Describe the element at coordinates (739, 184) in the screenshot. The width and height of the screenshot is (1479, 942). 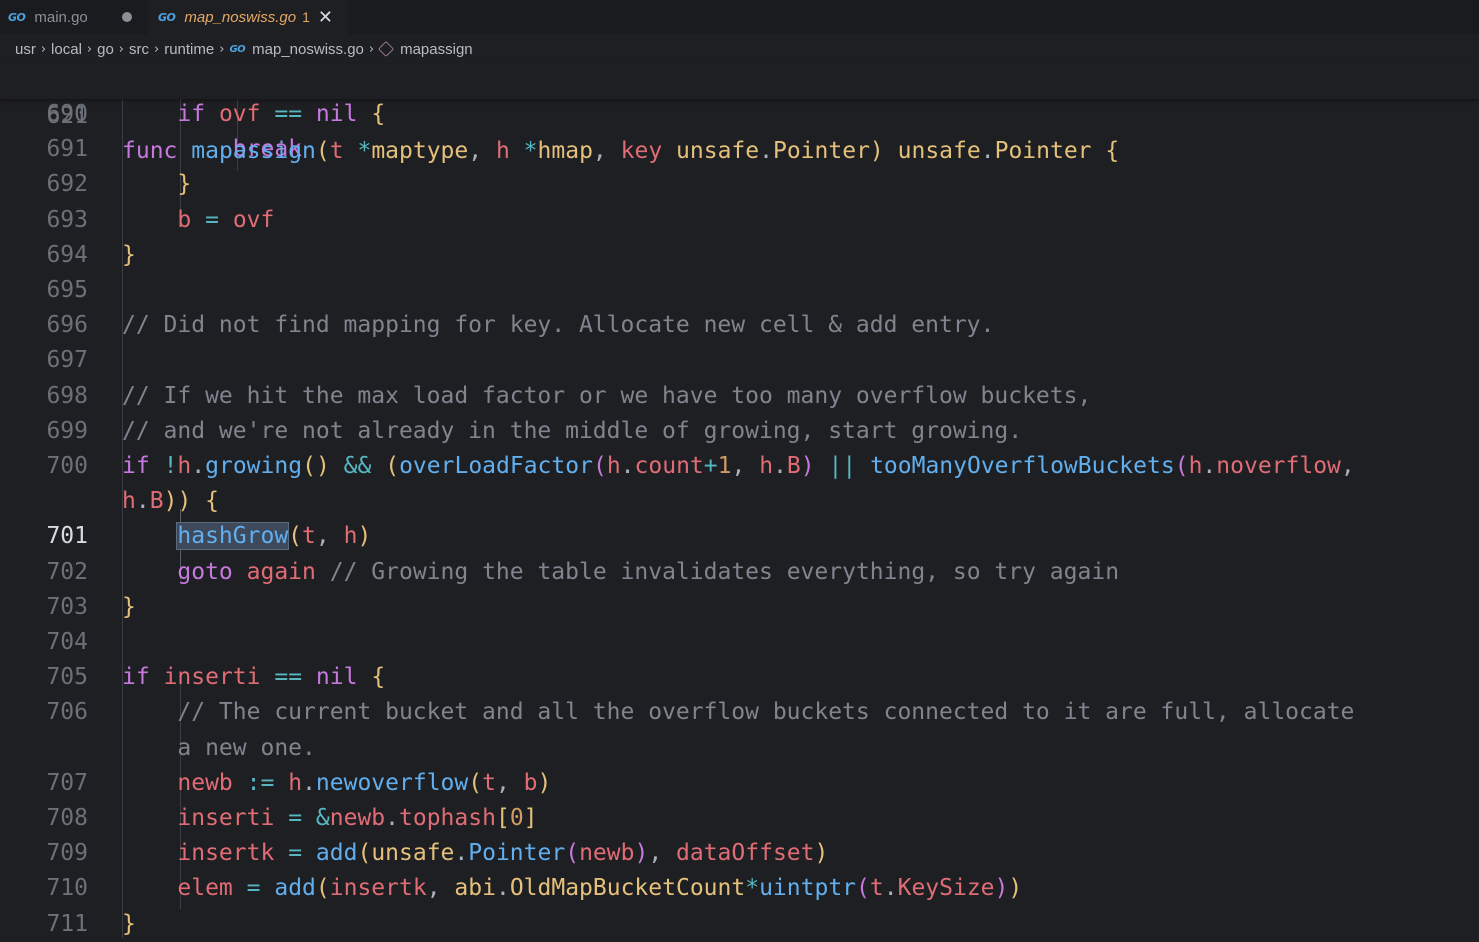
I see `code-line-row: 692 }` at that location.